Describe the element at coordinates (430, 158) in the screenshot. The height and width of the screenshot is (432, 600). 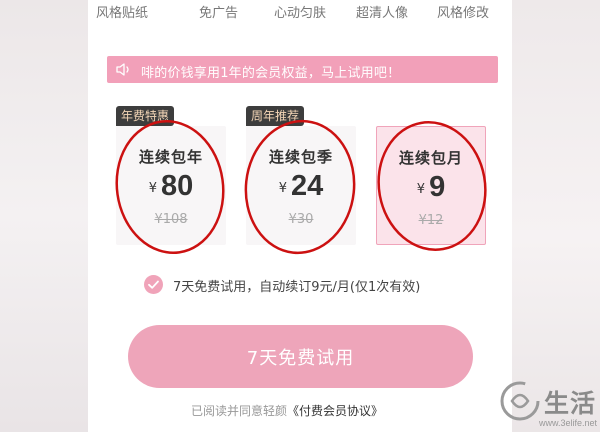
I see `plan-name: 连续包月` at that location.